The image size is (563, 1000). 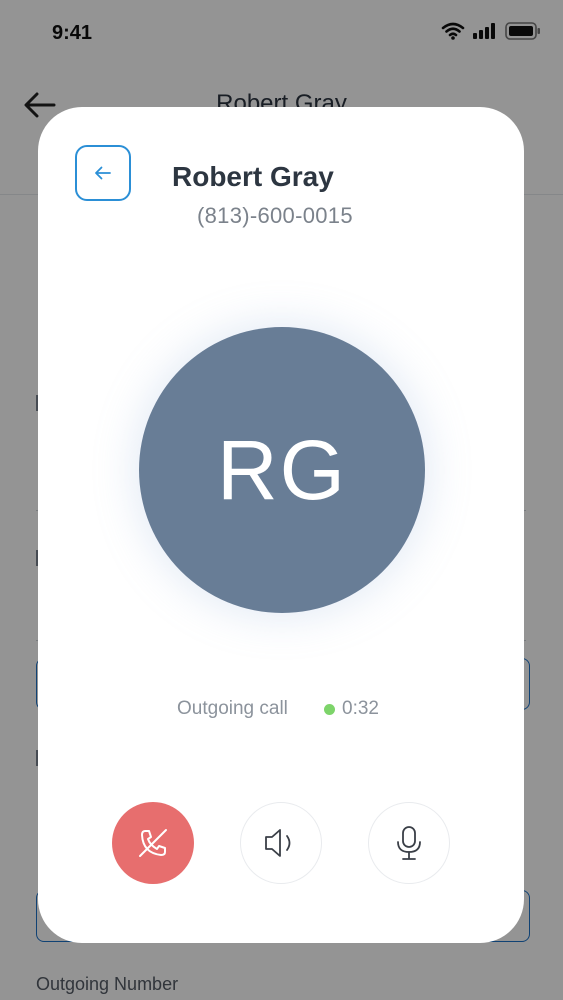 I want to click on avatar: RG, so click(x=282, y=470).